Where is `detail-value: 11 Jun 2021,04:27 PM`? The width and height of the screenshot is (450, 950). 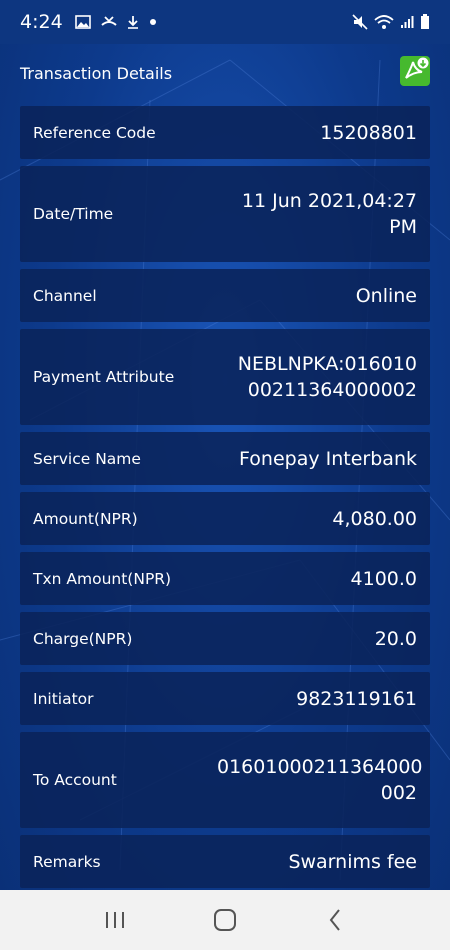
detail-value: 11 Jun 2021,04:27 PM is located at coordinates (329, 214).